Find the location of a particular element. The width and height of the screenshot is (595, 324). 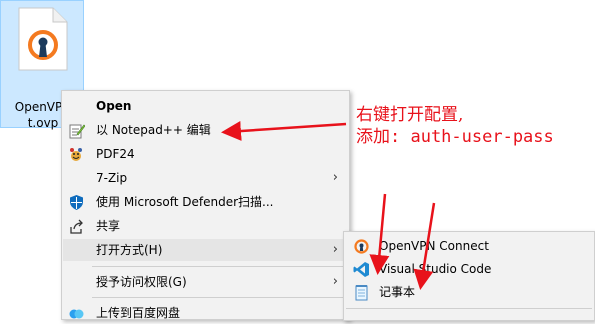

submenu-item-notepad: 记事本 is located at coordinates (469, 292).